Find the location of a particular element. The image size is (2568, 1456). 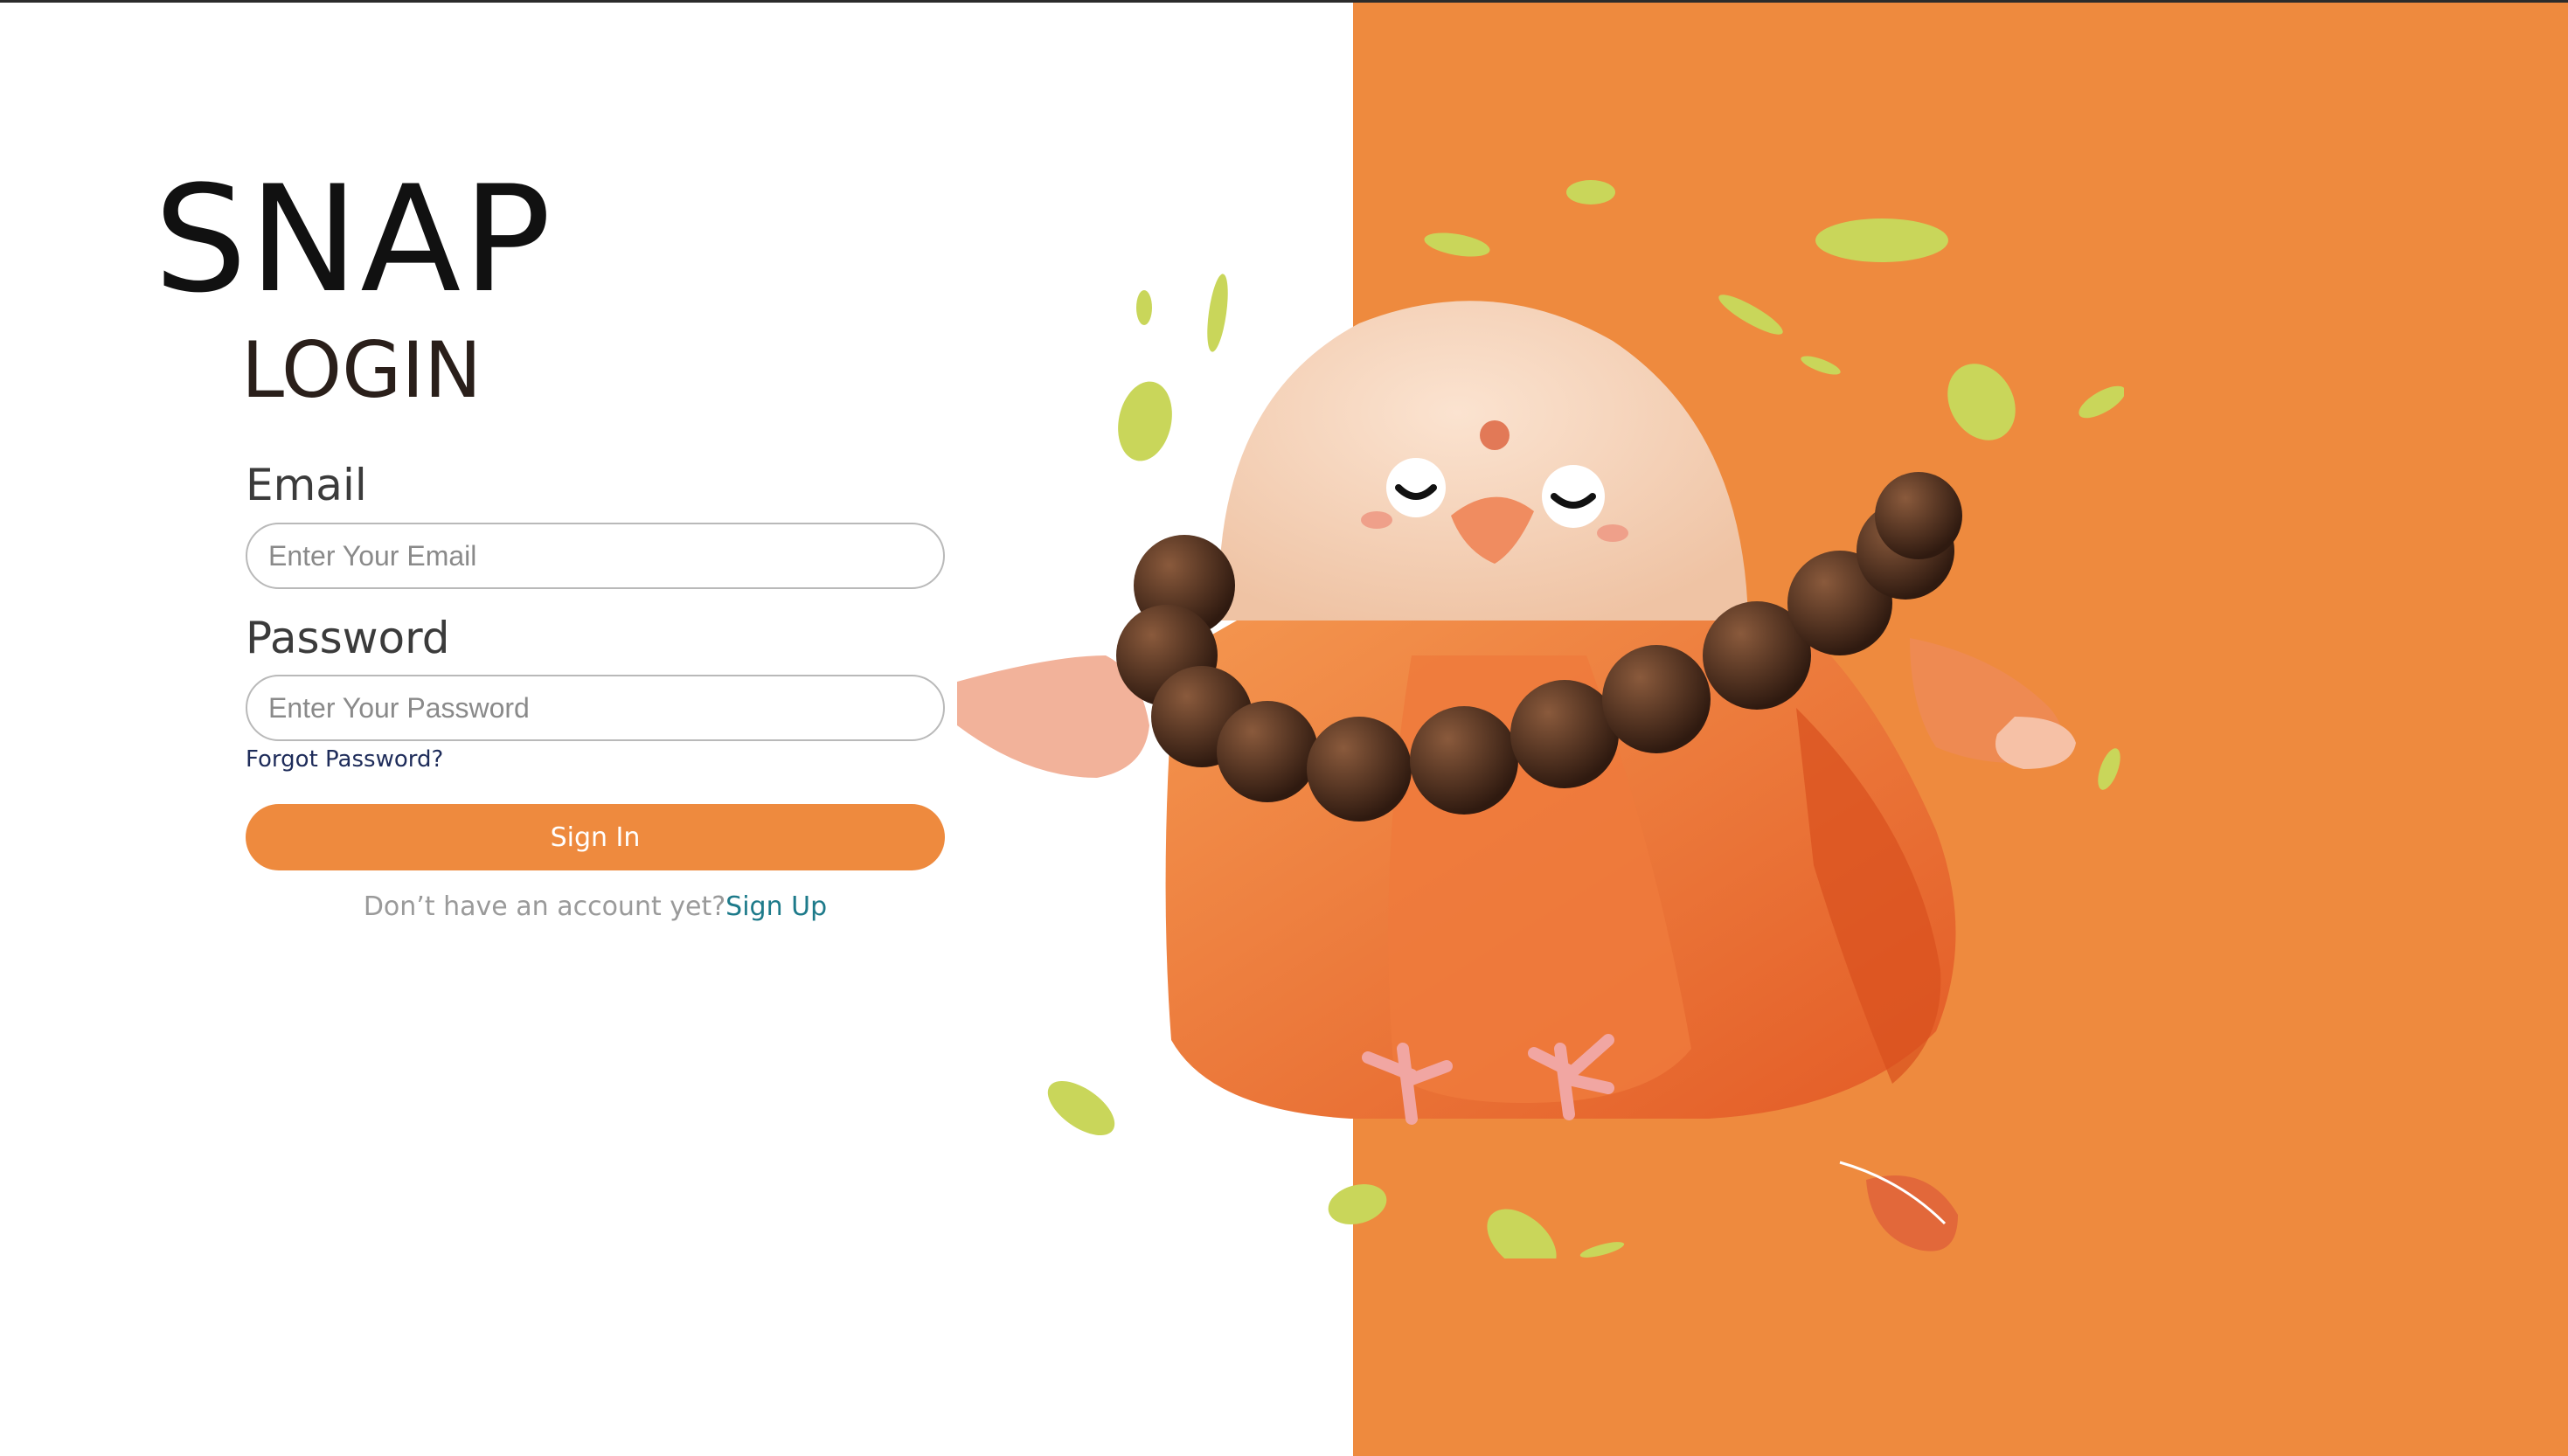

brand-logo-text: SNAP is located at coordinates (353, 239).